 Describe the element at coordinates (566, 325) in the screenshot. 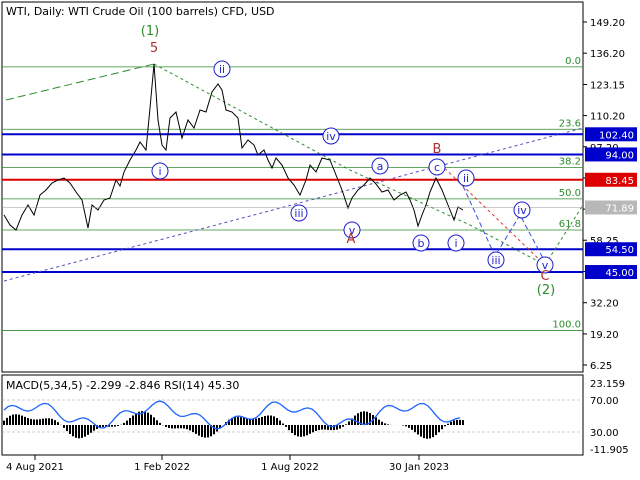

I see `fib-label: 100.0` at that location.